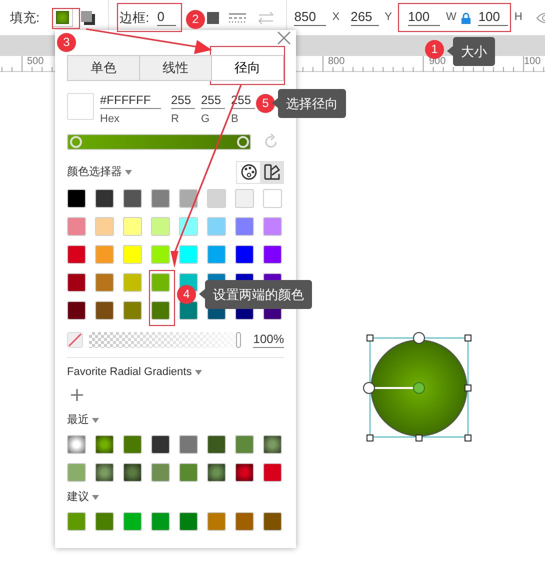  Describe the element at coordinates (336, 18) in the screenshot. I see `field-label: X` at that location.